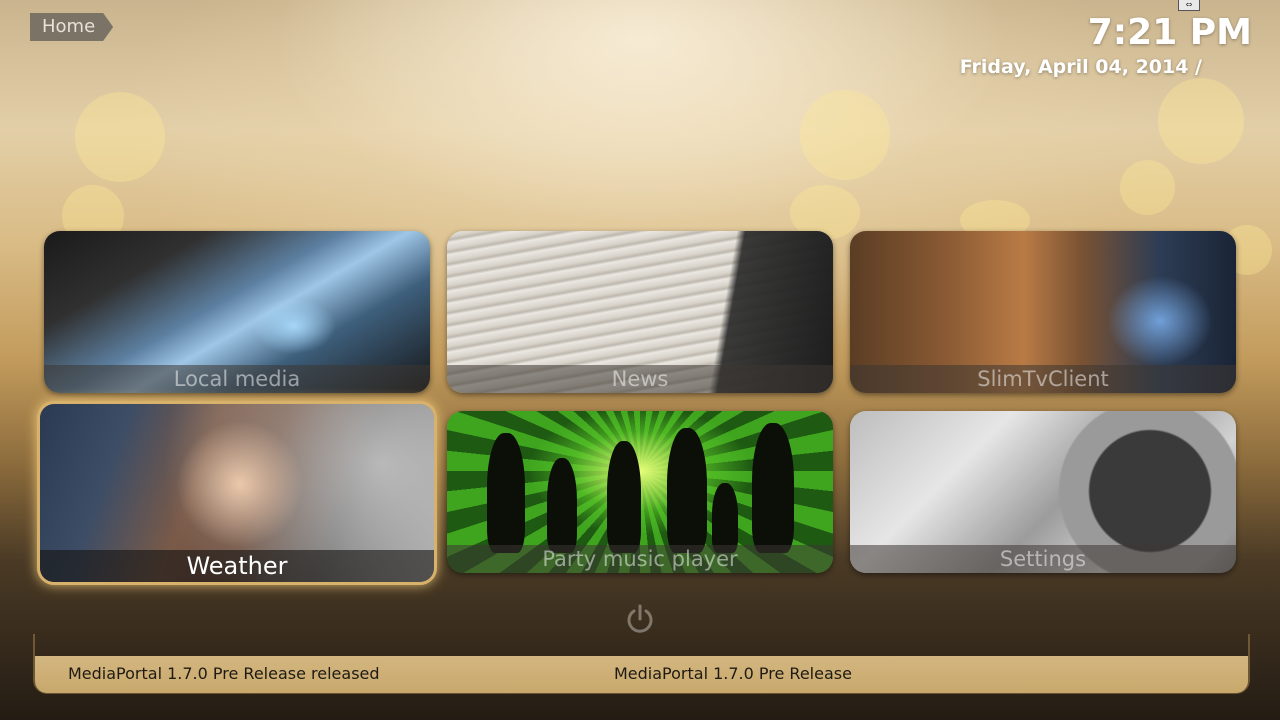  I want to click on clock-date: Friday, April 04, 2014 /, so click(1080, 67).